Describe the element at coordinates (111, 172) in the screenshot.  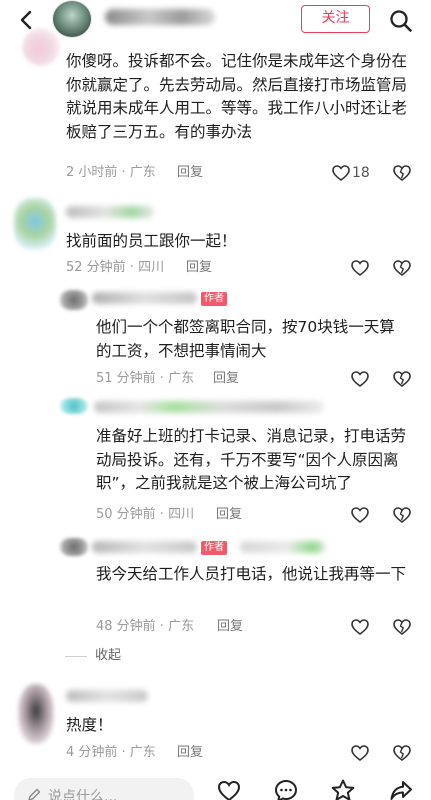
I see `comment-meta: 2 小时前 · 广东` at that location.